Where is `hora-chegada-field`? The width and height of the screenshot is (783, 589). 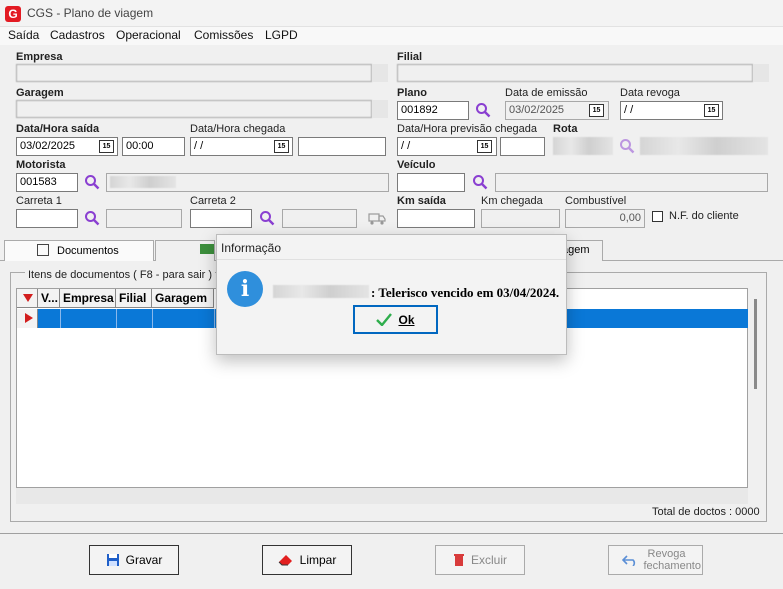 hora-chegada-field is located at coordinates (342, 146).